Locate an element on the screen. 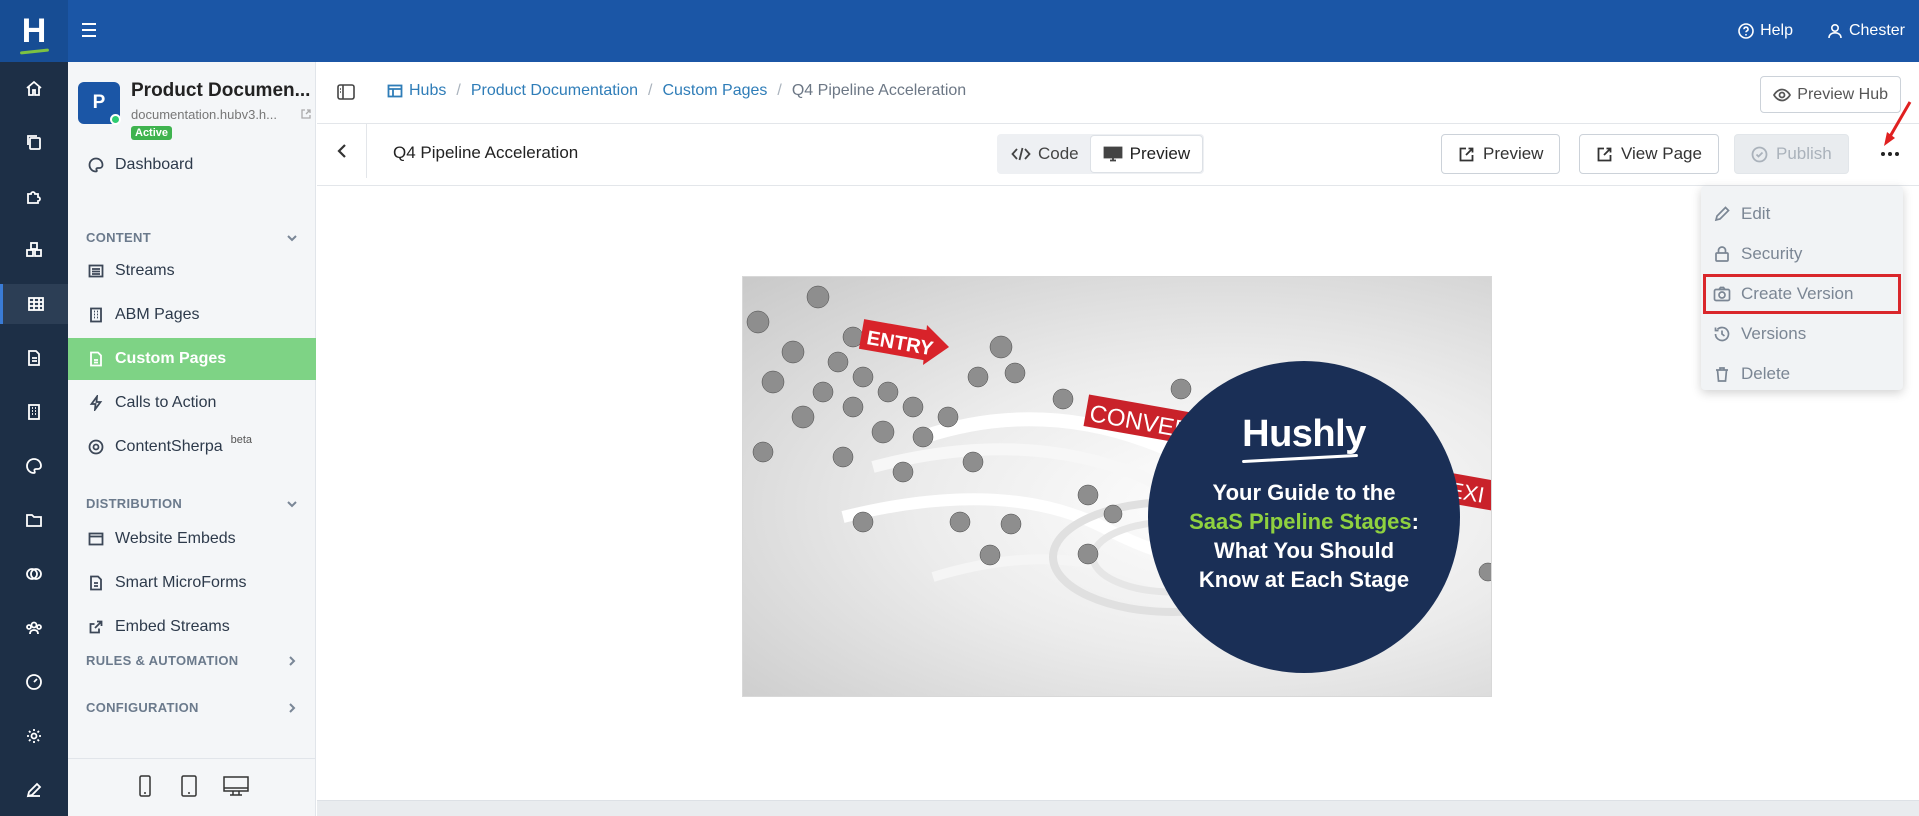  history-icon is located at coordinates (1722, 334).